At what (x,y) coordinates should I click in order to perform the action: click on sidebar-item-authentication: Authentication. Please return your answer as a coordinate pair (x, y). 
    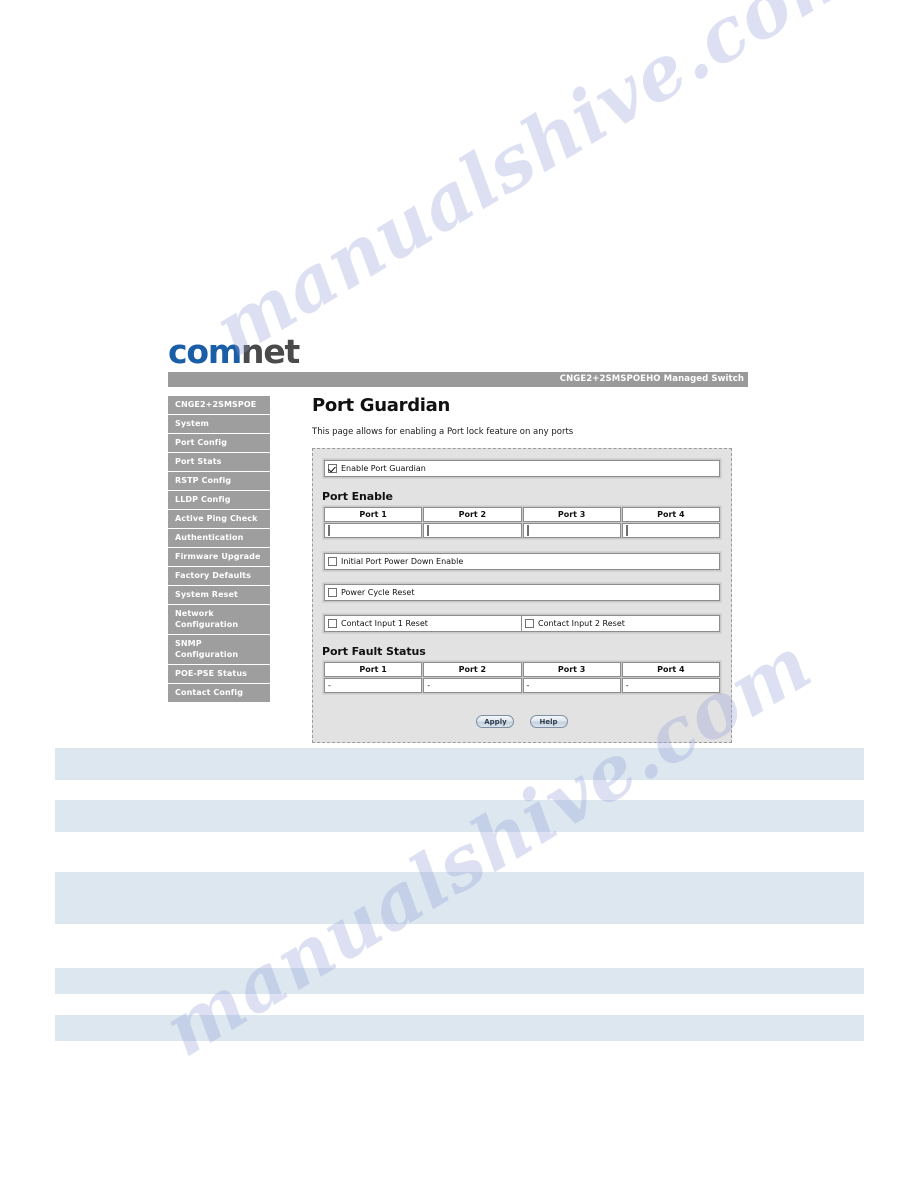
    Looking at the image, I should click on (219, 538).